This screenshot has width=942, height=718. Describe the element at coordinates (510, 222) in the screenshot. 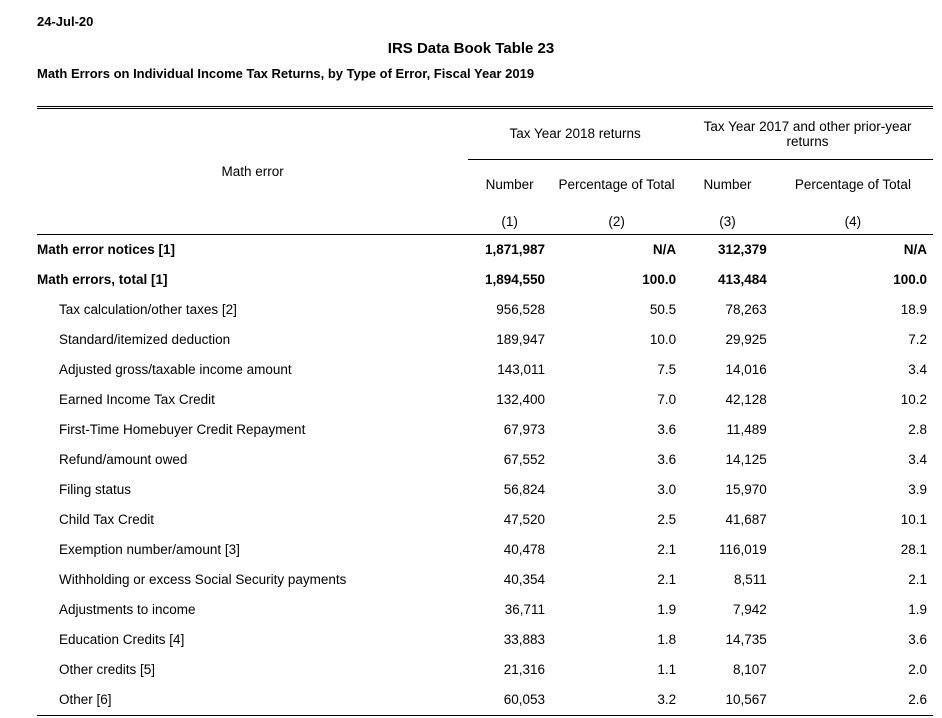

I see `column-number: (1)` at that location.